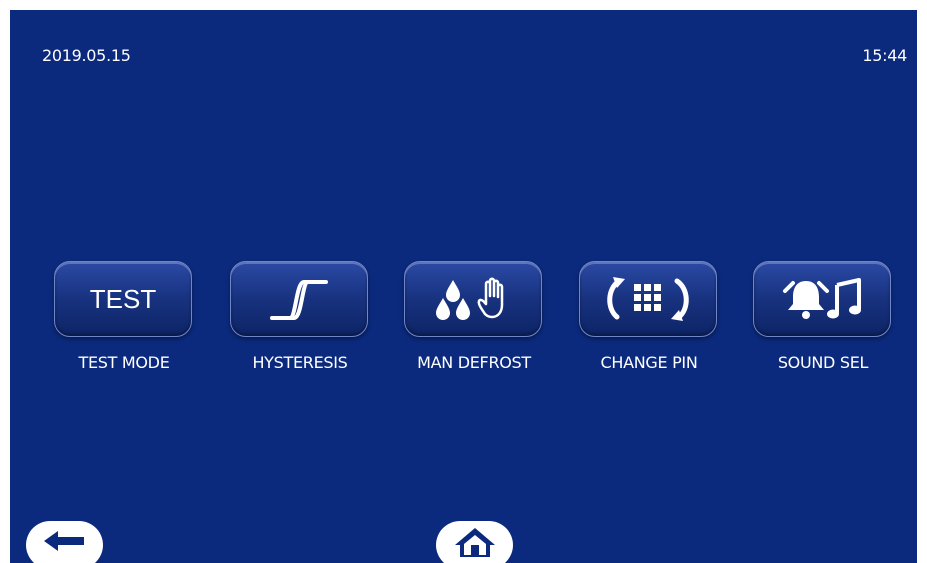 This screenshot has width=927, height=563. I want to click on keypad-refresh-icon, so click(648, 299).